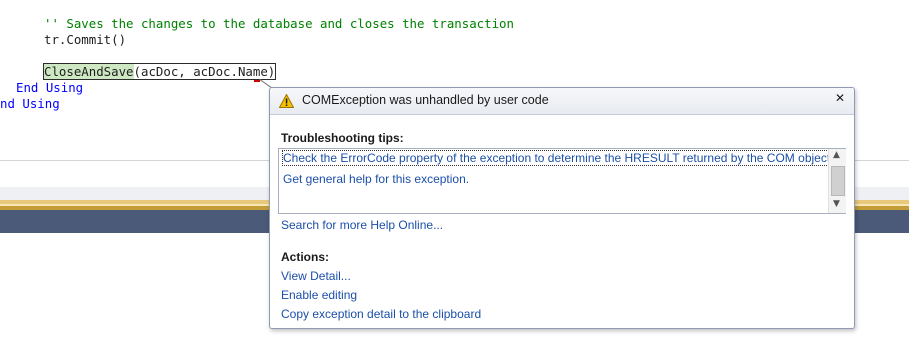 Image resolution: width=909 pixels, height=364 pixels. I want to click on copy-exception-detail-link: Copy exception detail to the clipboard, so click(381, 314).